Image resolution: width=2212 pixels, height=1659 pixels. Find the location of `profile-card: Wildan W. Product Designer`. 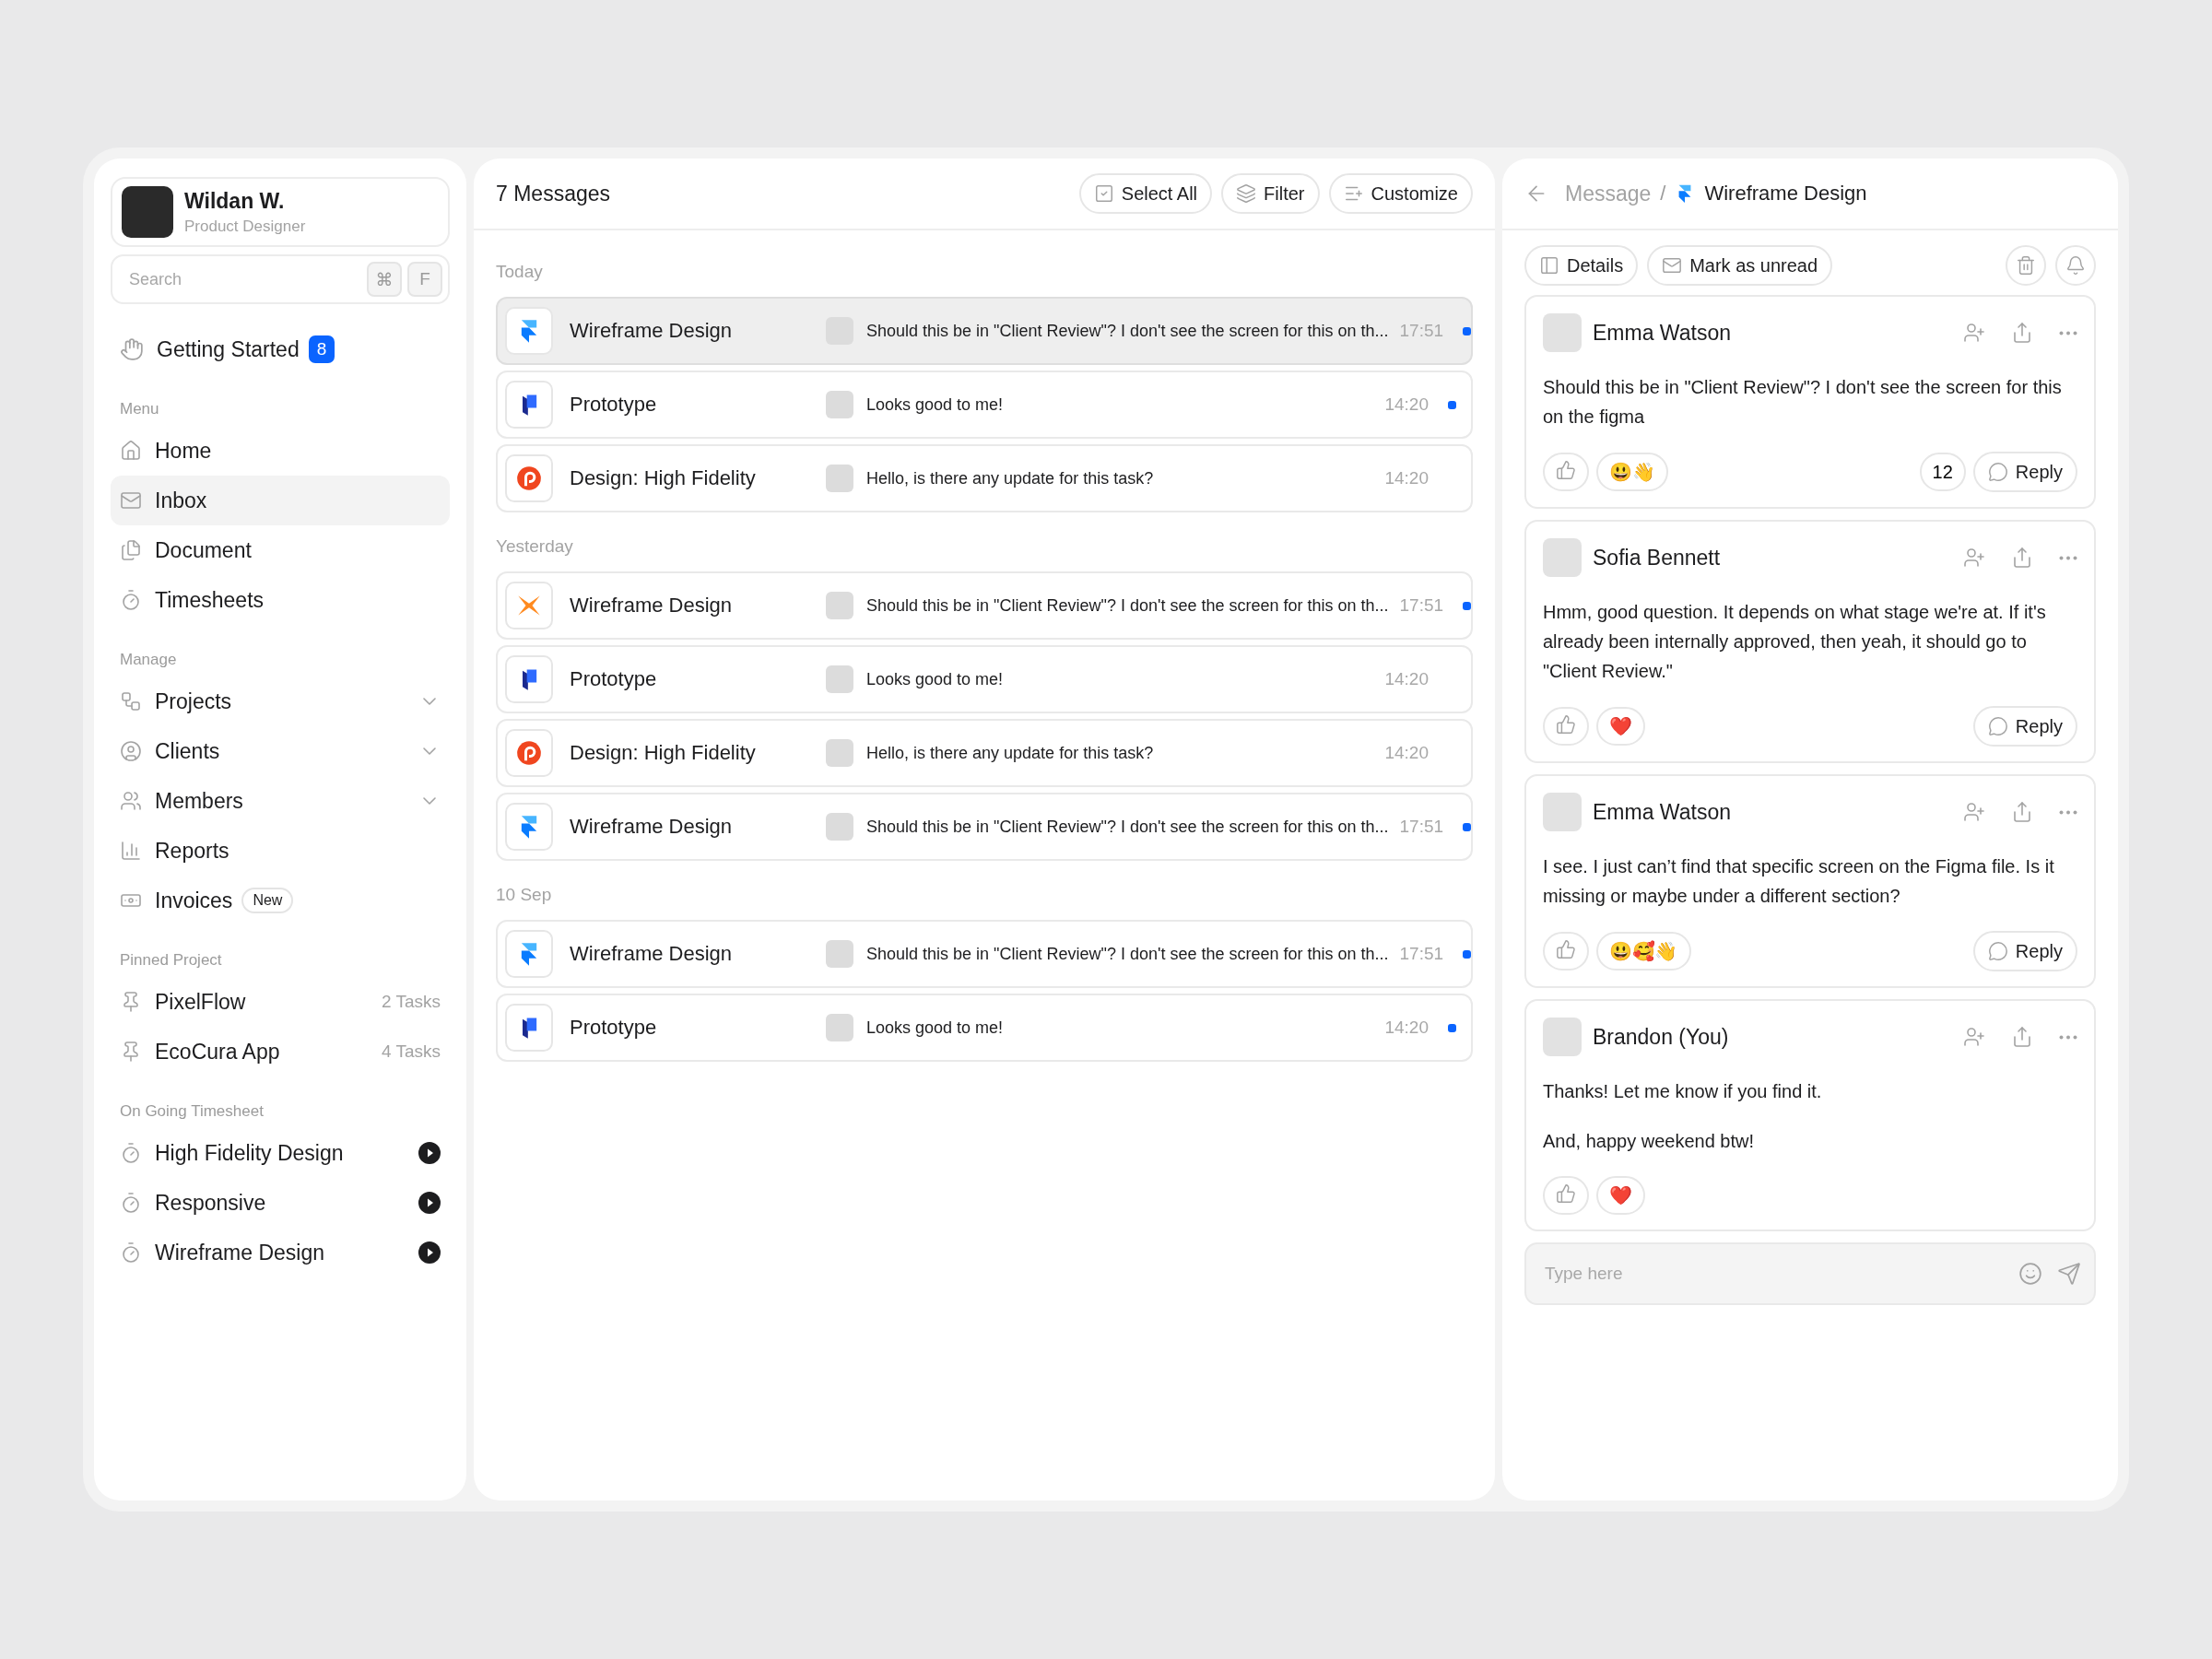

profile-card: Wildan W. Product Designer is located at coordinates (280, 212).